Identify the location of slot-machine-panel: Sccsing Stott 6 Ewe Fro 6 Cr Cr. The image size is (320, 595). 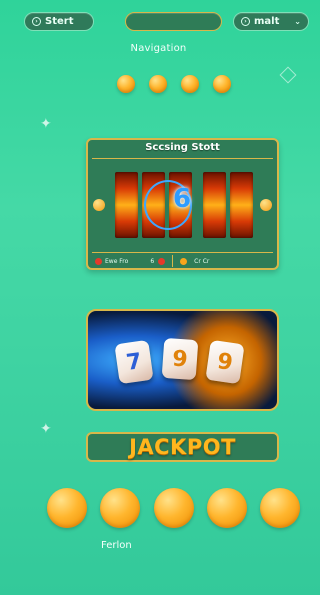
(182, 204).